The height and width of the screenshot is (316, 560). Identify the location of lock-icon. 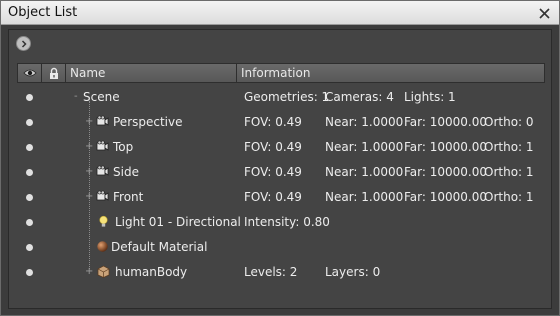
(53, 73).